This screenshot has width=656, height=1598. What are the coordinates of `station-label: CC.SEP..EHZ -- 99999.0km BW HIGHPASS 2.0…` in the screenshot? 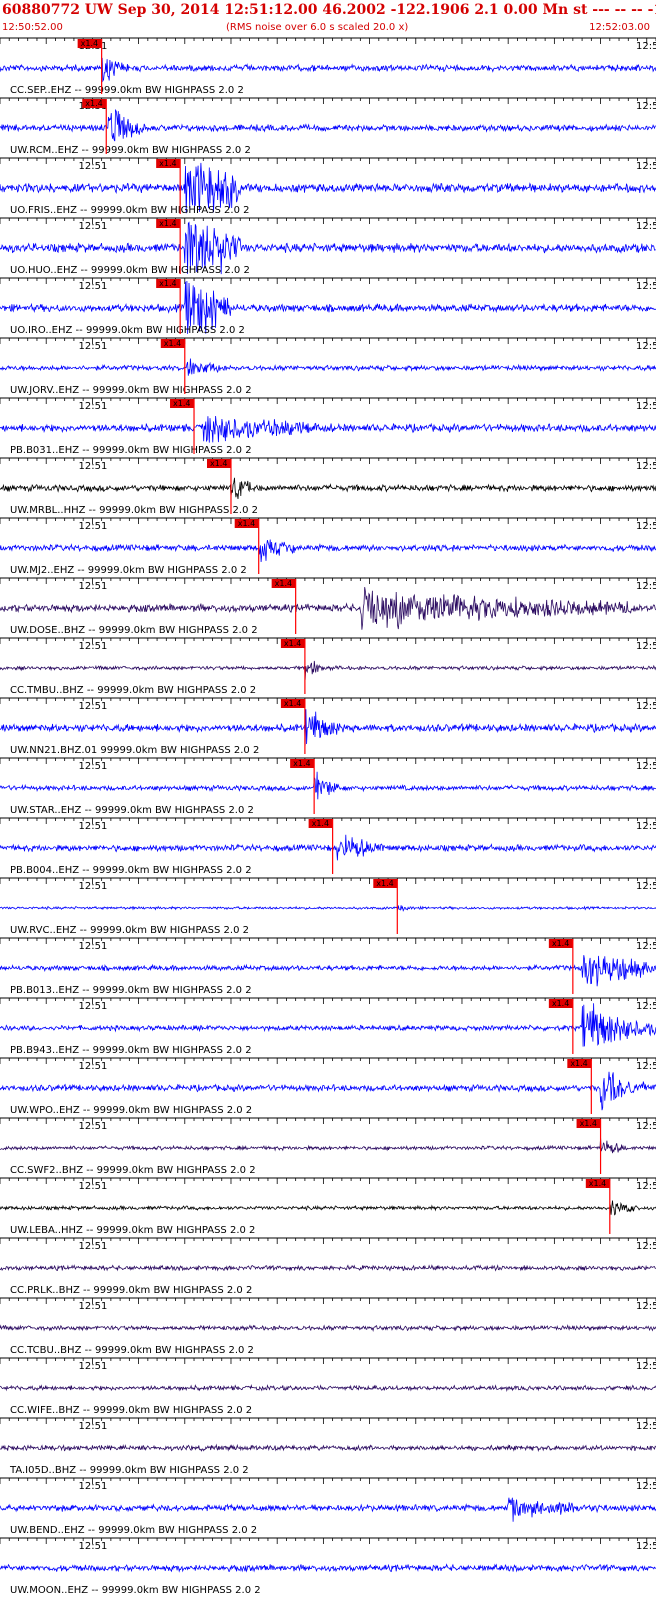 It's located at (127, 90).